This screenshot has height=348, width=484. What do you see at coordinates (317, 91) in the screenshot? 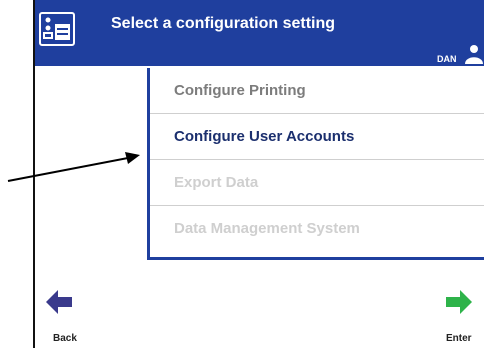
I see `menu-item-configure-printing: Configure Printing` at bounding box center [317, 91].